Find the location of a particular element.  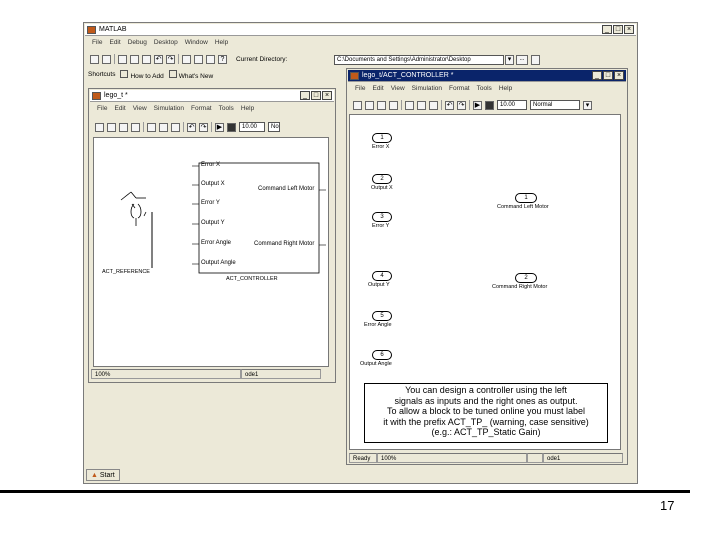

ctrl-sim-mode-select: Normal is located at coordinates (555, 105).